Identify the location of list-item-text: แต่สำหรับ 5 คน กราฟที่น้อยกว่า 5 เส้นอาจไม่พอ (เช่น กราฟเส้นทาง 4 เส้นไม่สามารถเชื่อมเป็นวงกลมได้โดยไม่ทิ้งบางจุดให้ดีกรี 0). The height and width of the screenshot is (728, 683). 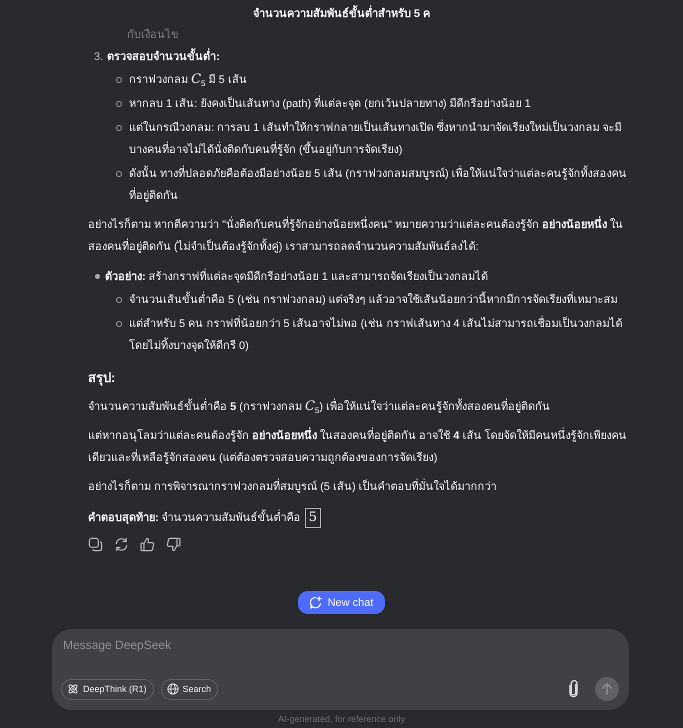
(381, 335).